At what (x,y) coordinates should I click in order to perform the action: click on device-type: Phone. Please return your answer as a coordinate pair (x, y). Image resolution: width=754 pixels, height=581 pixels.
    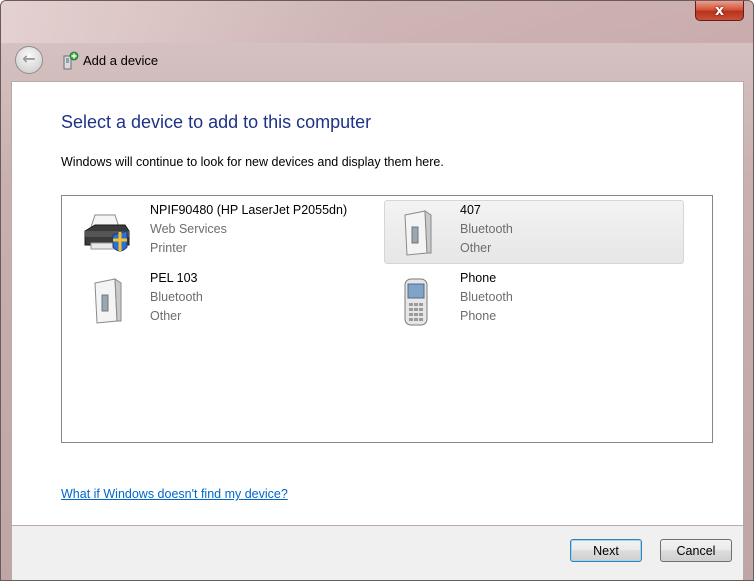
    Looking at the image, I should click on (478, 316).